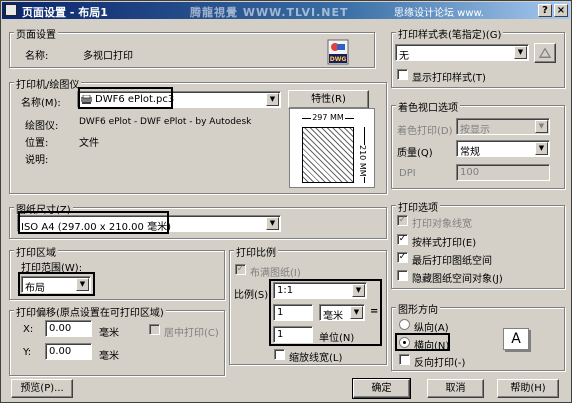 Image resolution: width=572 pixels, height=403 pixels. I want to click on portrait-radio-dot, so click(404, 324).